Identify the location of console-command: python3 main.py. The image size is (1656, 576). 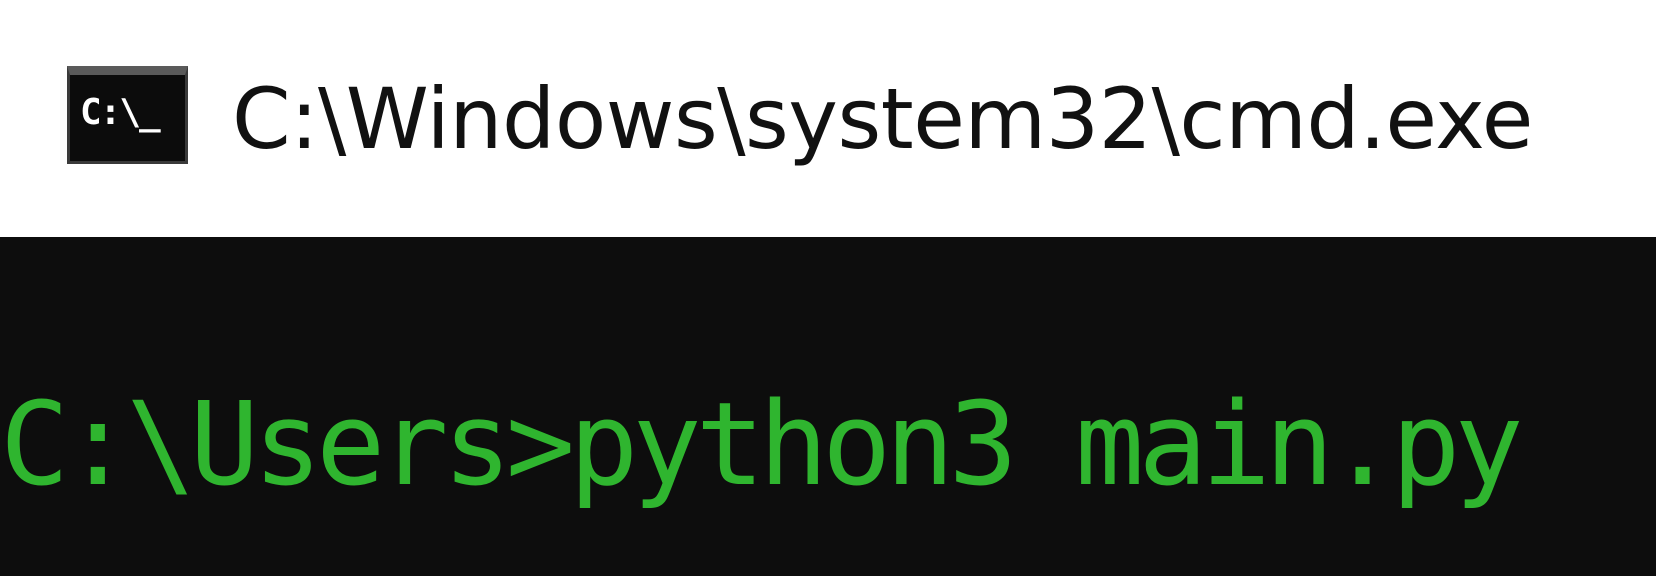
(1046, 445).